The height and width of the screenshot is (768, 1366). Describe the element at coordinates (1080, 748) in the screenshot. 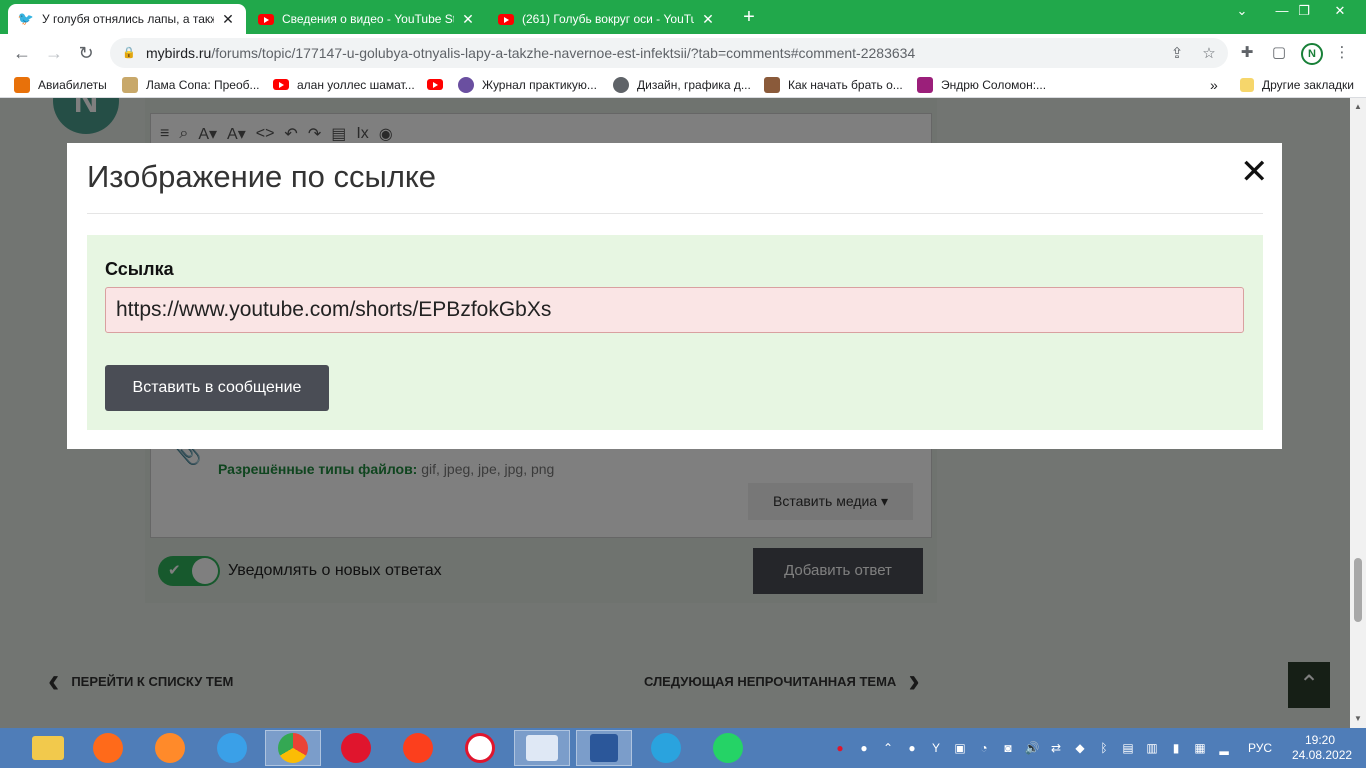

I see `tray-app-icon: ◆` at that location.